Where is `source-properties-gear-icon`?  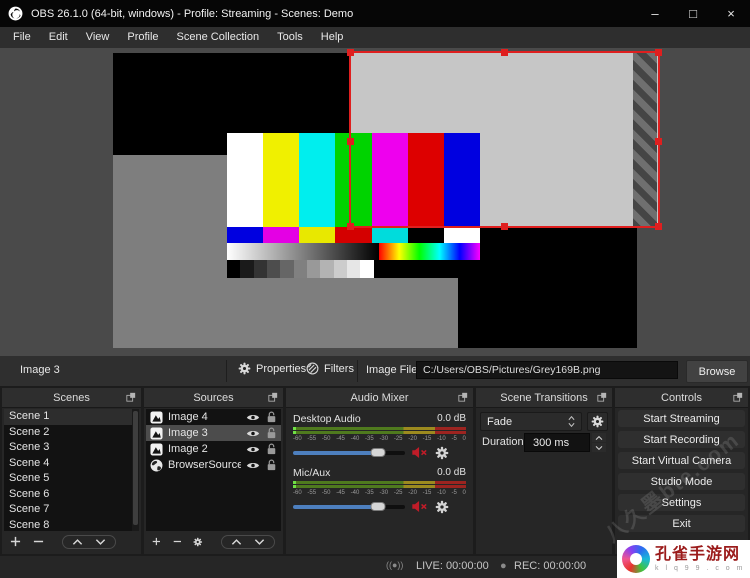 source-properties-gear-icon is located at coordinates (198, 542).